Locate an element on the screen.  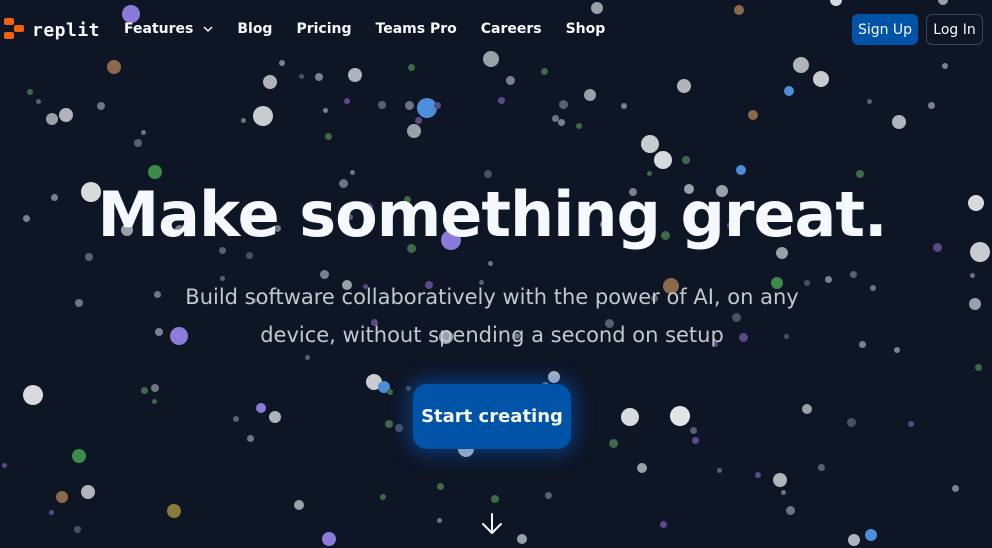
chevron-down-icon is located at coordinates (208, 29).